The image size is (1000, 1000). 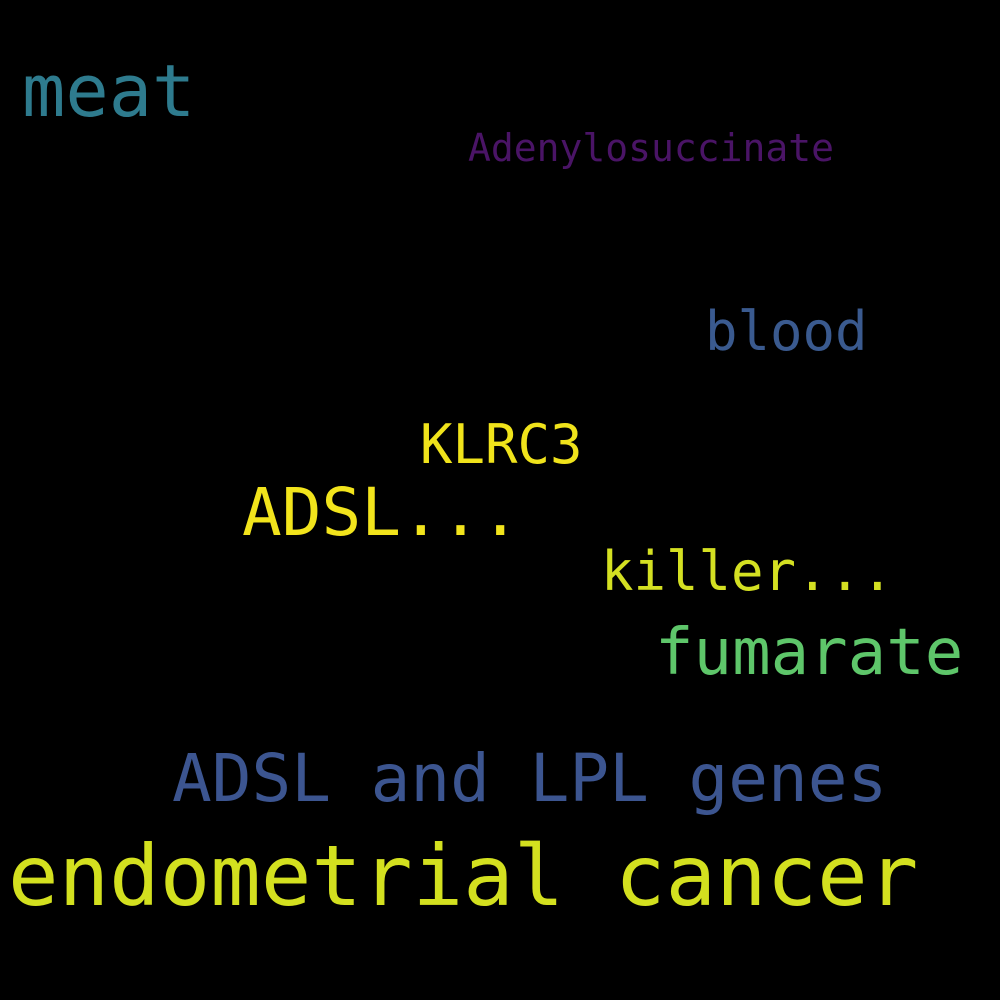 What do you see at coordinates (530, 778) in the screenshot?
I see `word-adsl-and-lpl-genes: ADSL and LPL genes` at bounding box center [530, 778].